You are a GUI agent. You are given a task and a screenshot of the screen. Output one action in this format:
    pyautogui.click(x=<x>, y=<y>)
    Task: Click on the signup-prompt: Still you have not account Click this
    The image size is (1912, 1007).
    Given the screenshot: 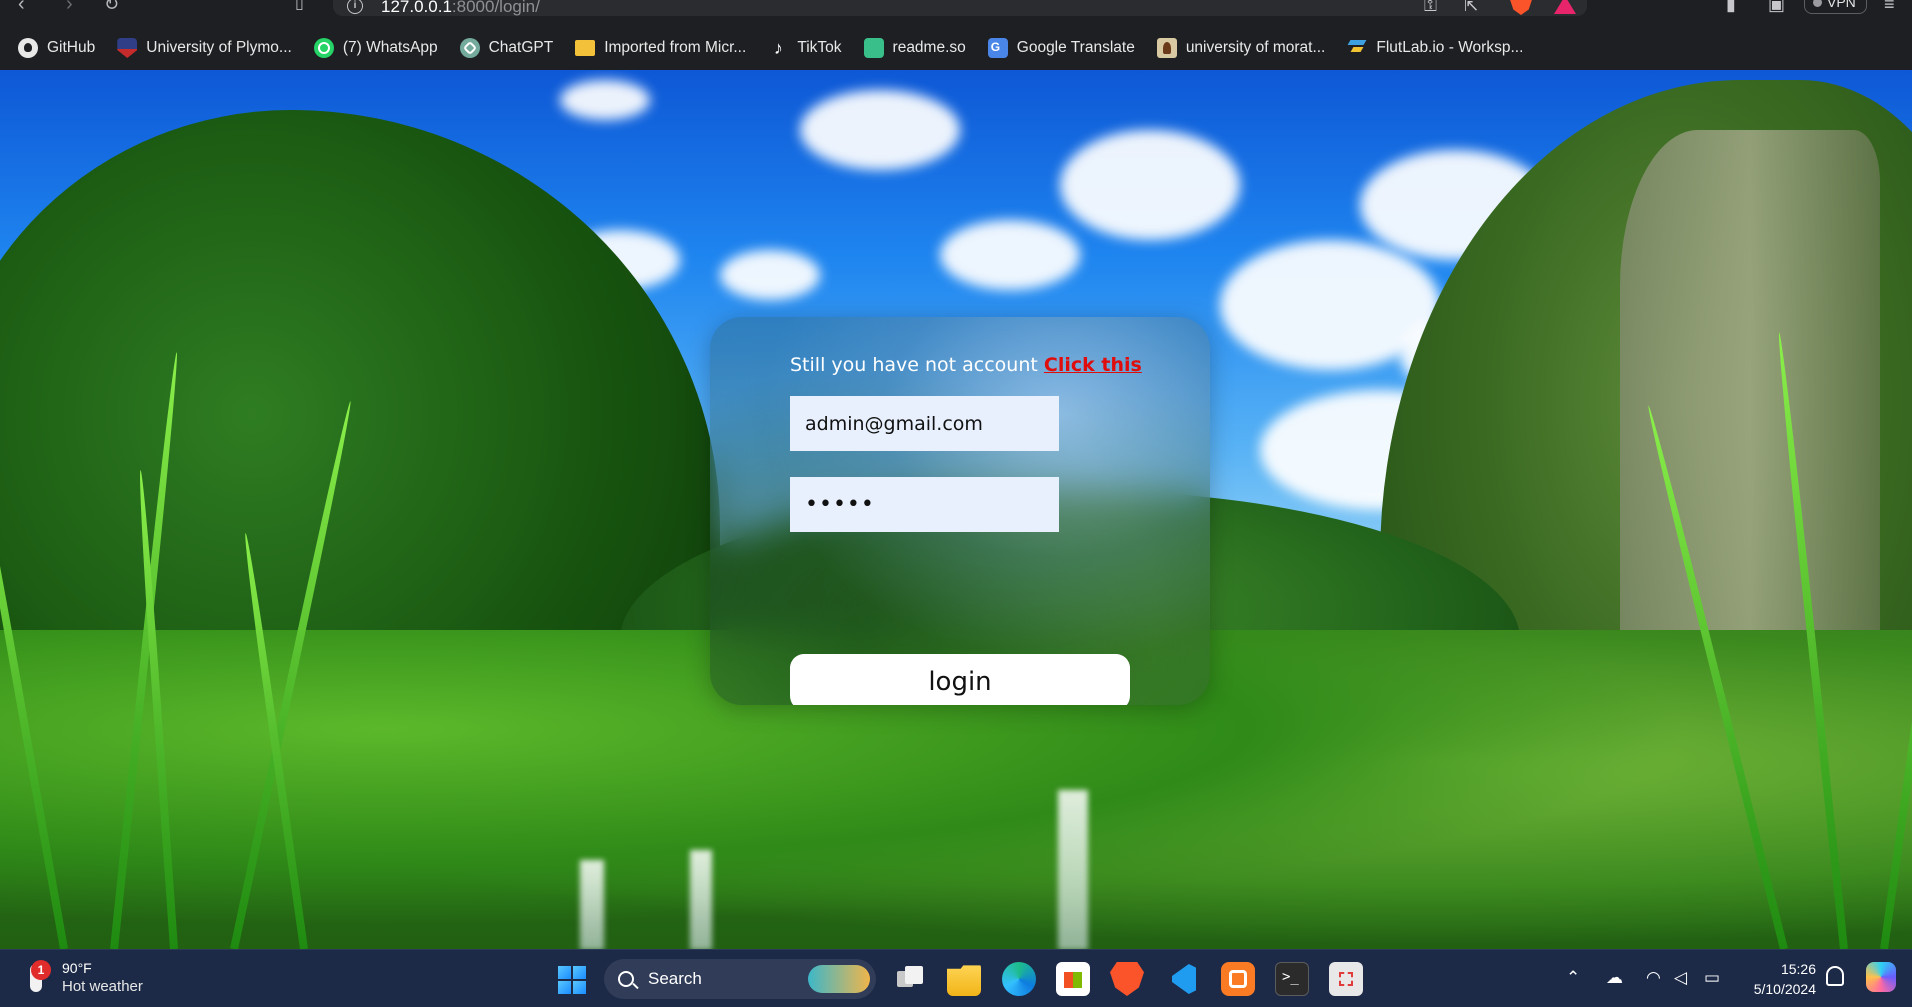 What is the action you would take?
    pyautogui.click(x=966, y=365)
    